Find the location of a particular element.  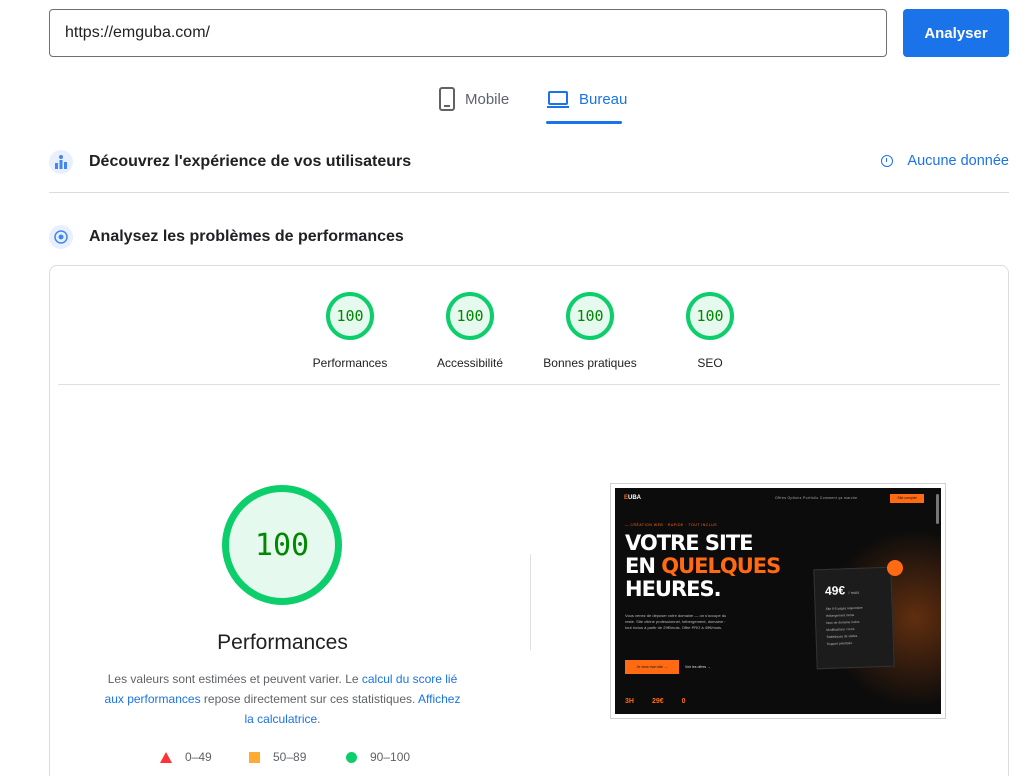

gauge-performance-label: Performances is located at coordinates (350, 363).